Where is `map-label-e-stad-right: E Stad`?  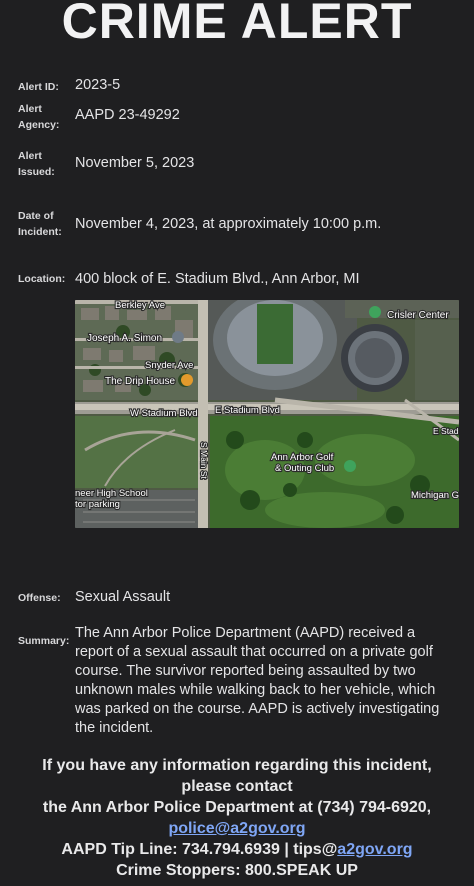 map-label-e-stad-right: E Stad is located at coordinates (446, 431).